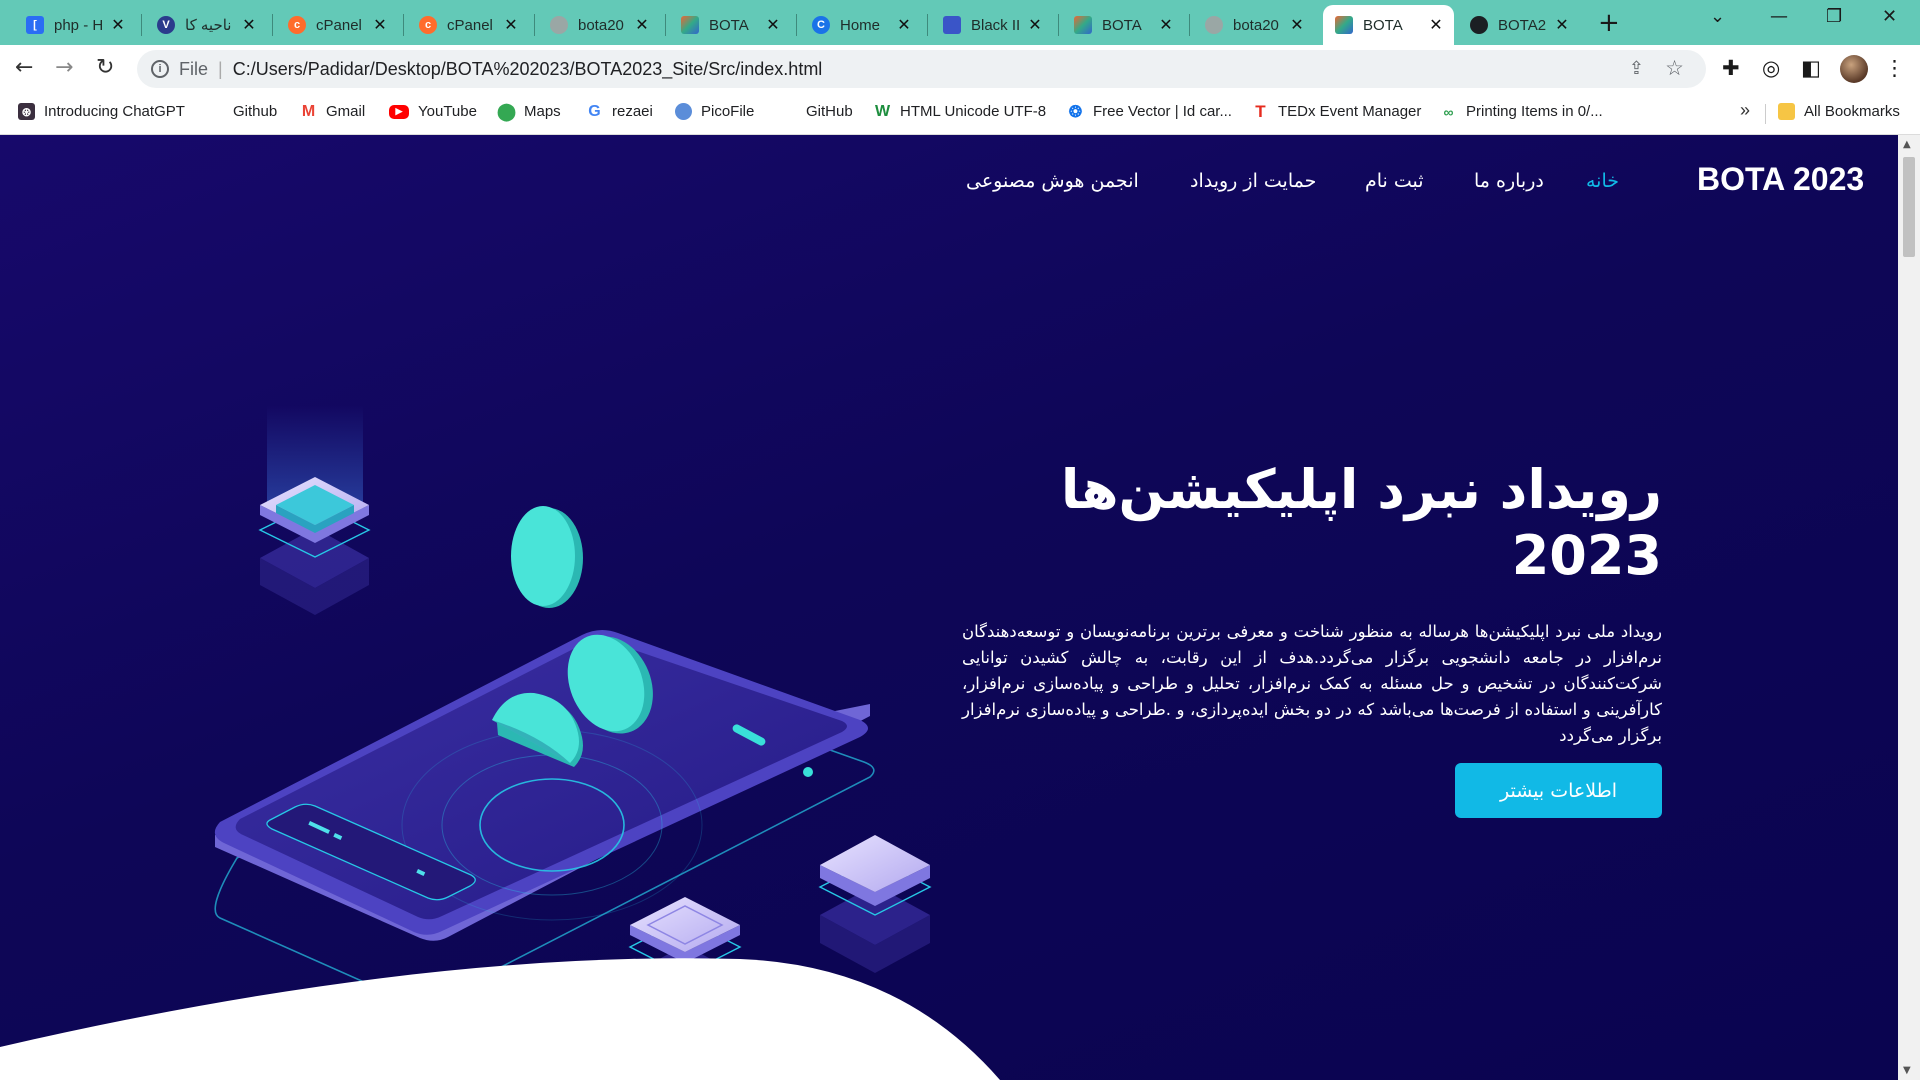 The image size is (1920, 1080). I want to click on nav-link-ai-society: انجمن هوش مصنوعی, so click(1052, 181).